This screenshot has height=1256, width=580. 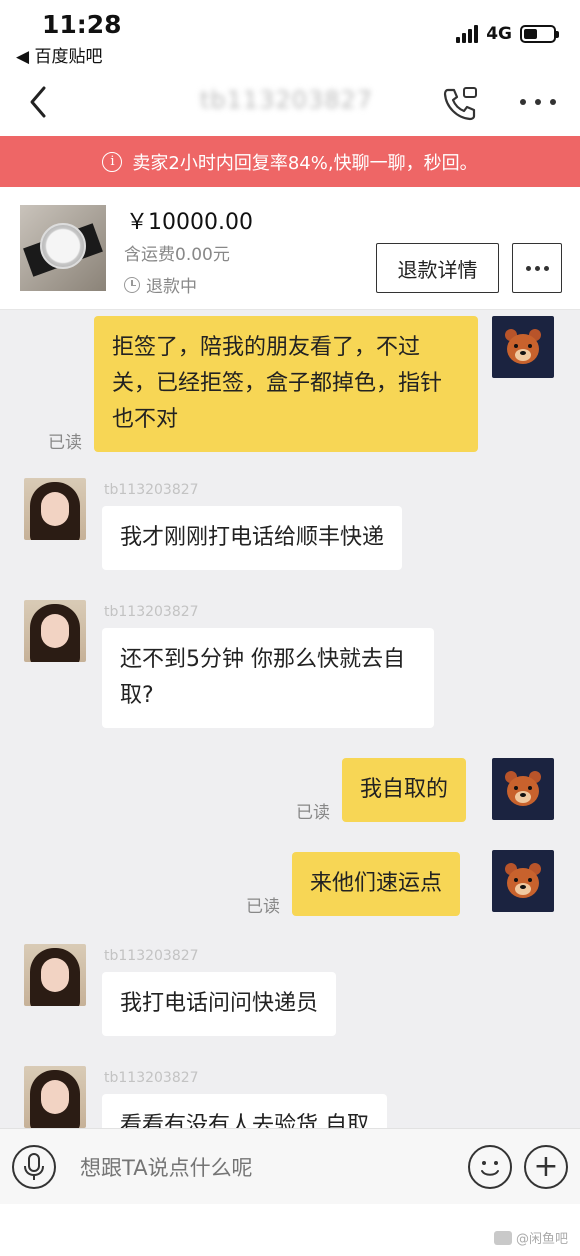 I want to click on watermark-logo-icon, so click(x=502, y=1237).